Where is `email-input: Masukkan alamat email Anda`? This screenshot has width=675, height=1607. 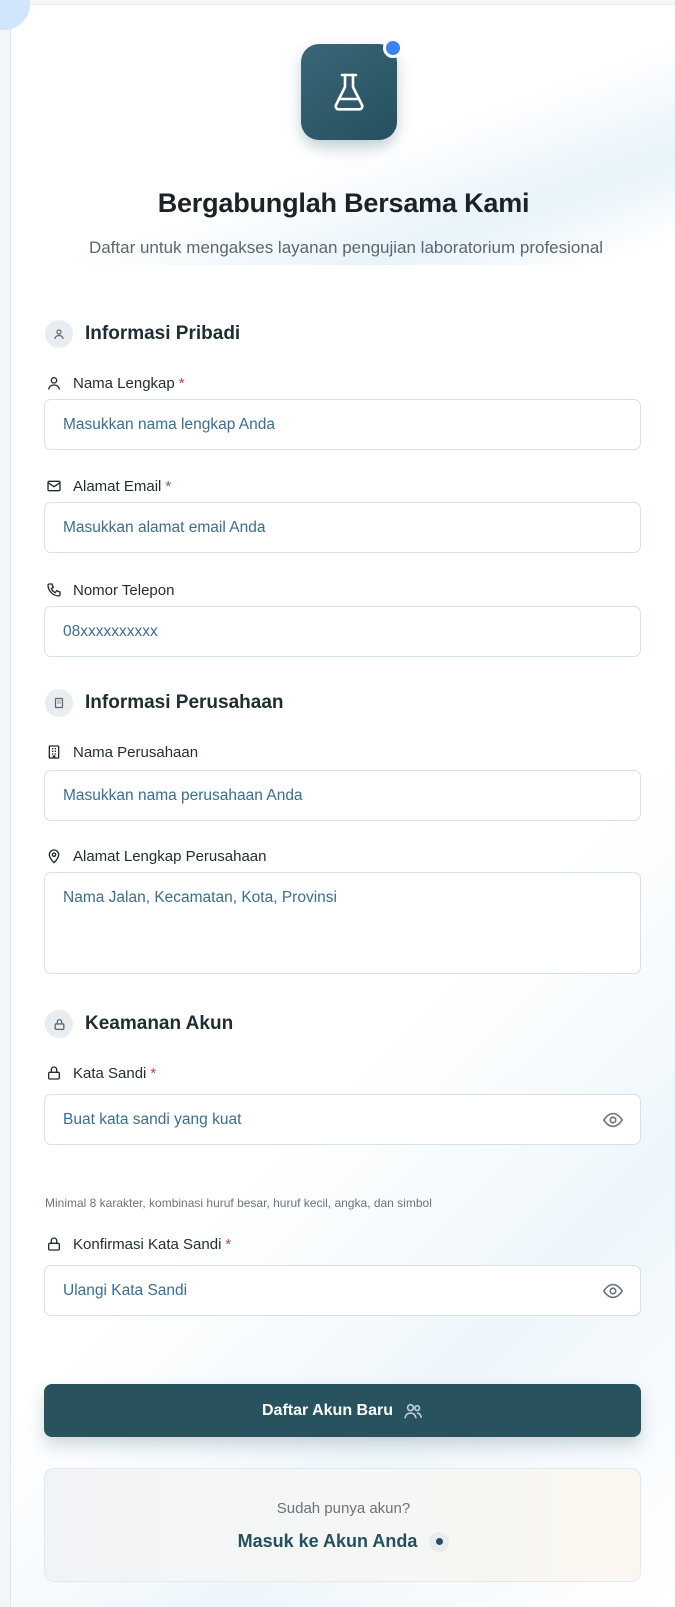 email-input: Masukkan alamat email Anda is located at coordinates (342, 527).